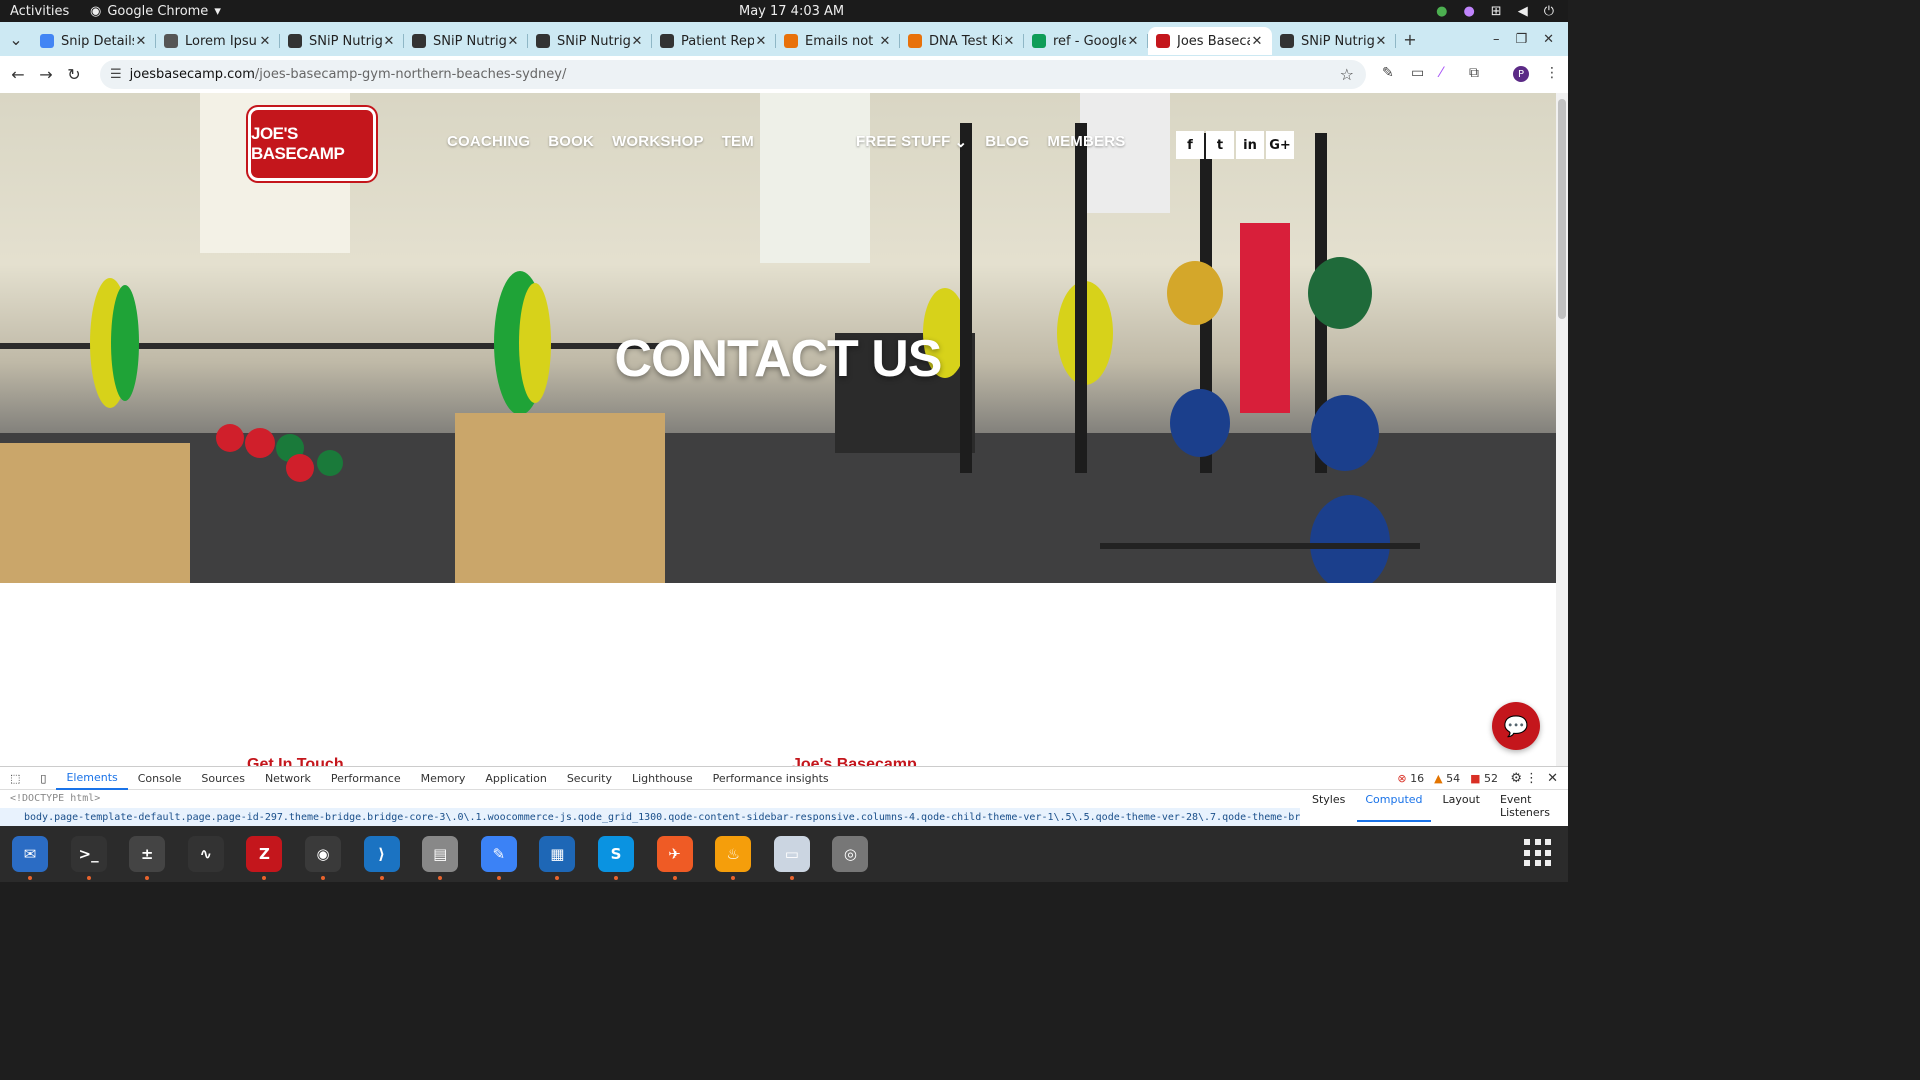 This screenshot has height=1080, width=1920. What do you see at coordinates (1190, 145) in the screenshot?
I see `facebook-icon: f` at bounding box center [1190, 145].